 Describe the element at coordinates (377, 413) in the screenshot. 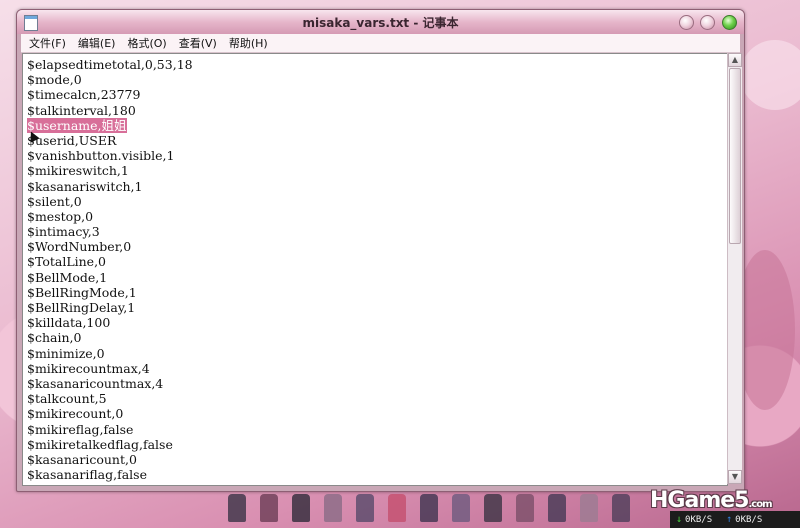

I see `text-line: $mikirecount,0` at that location.